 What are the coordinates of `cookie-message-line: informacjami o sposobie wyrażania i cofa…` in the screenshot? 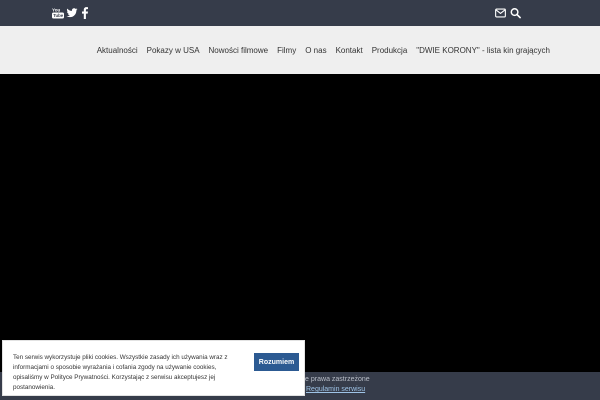 It's located at (115, 367).